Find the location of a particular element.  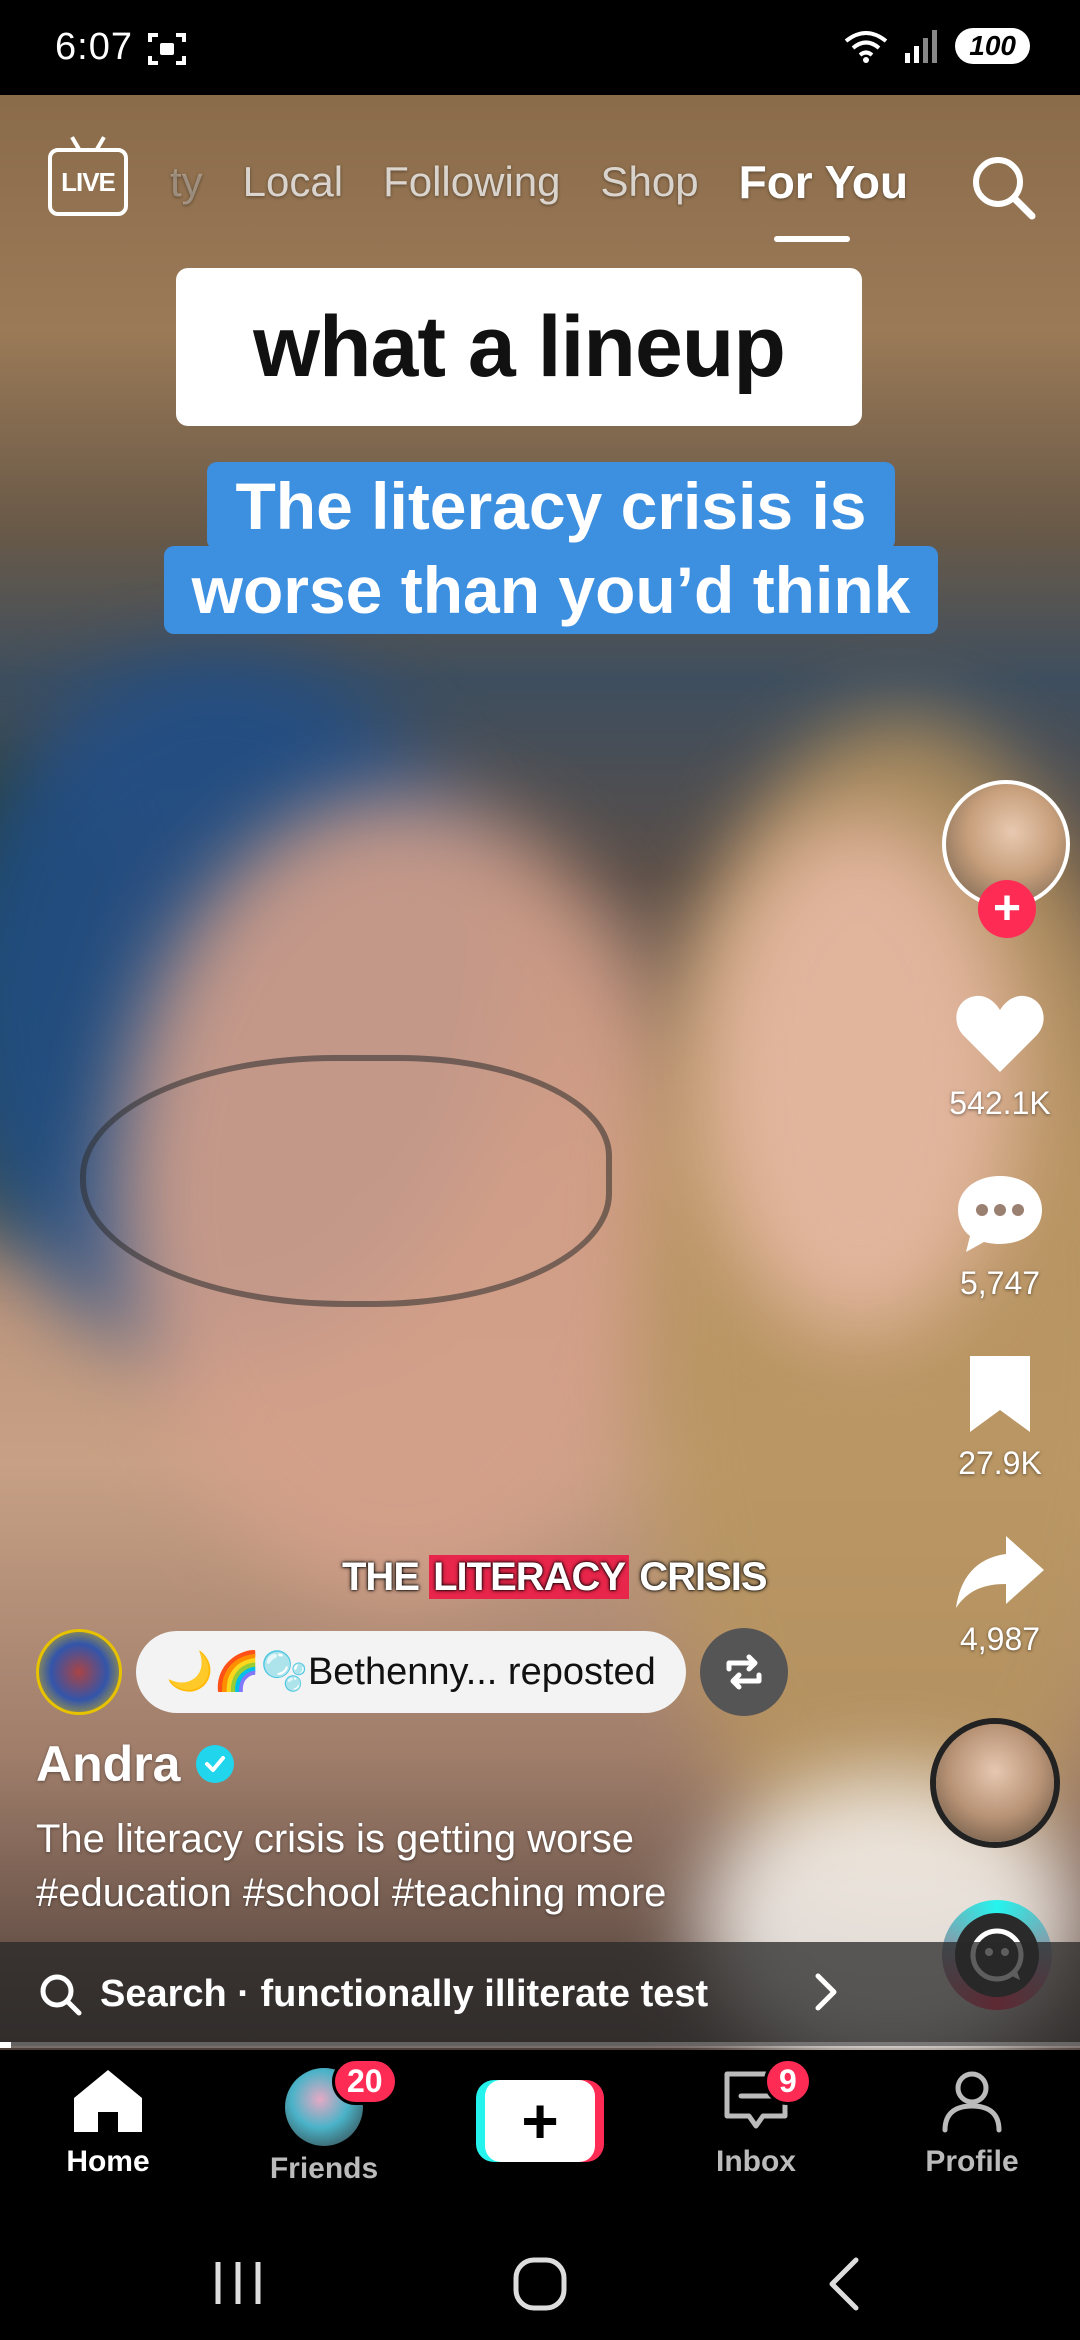

wifi-icon is located at coordinates (866, 47).